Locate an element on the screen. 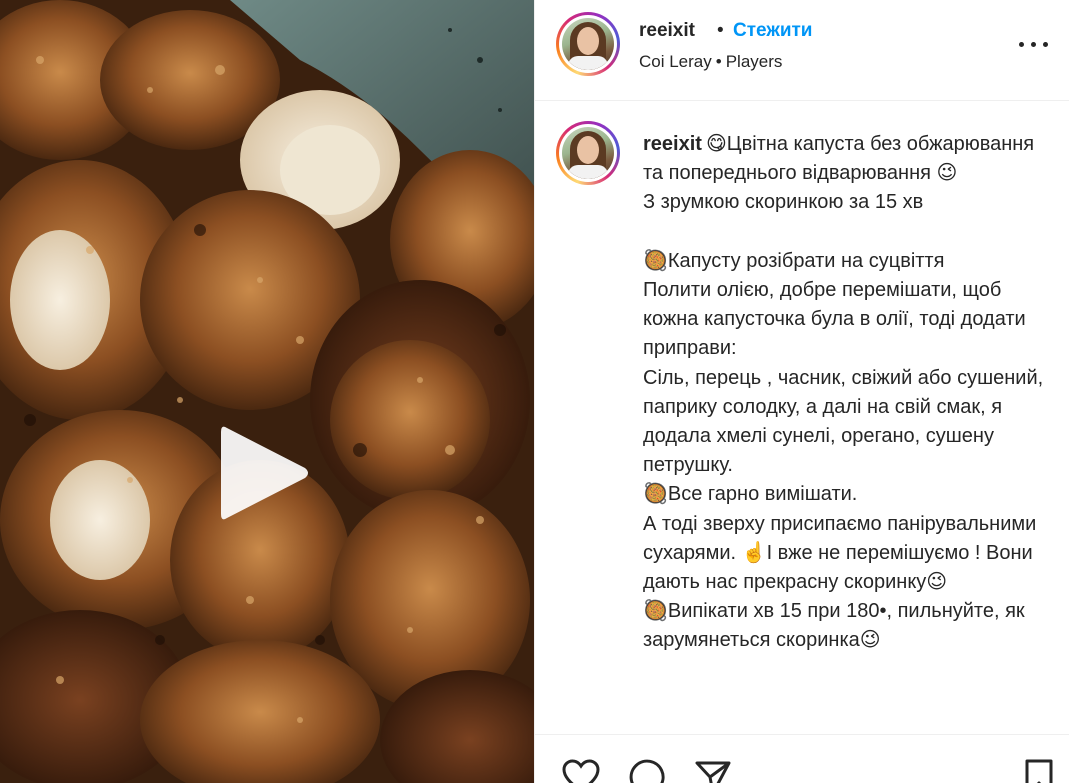 The height and width of the screenshot is (783, 1069). like-button is located at coordinates (581, 770).